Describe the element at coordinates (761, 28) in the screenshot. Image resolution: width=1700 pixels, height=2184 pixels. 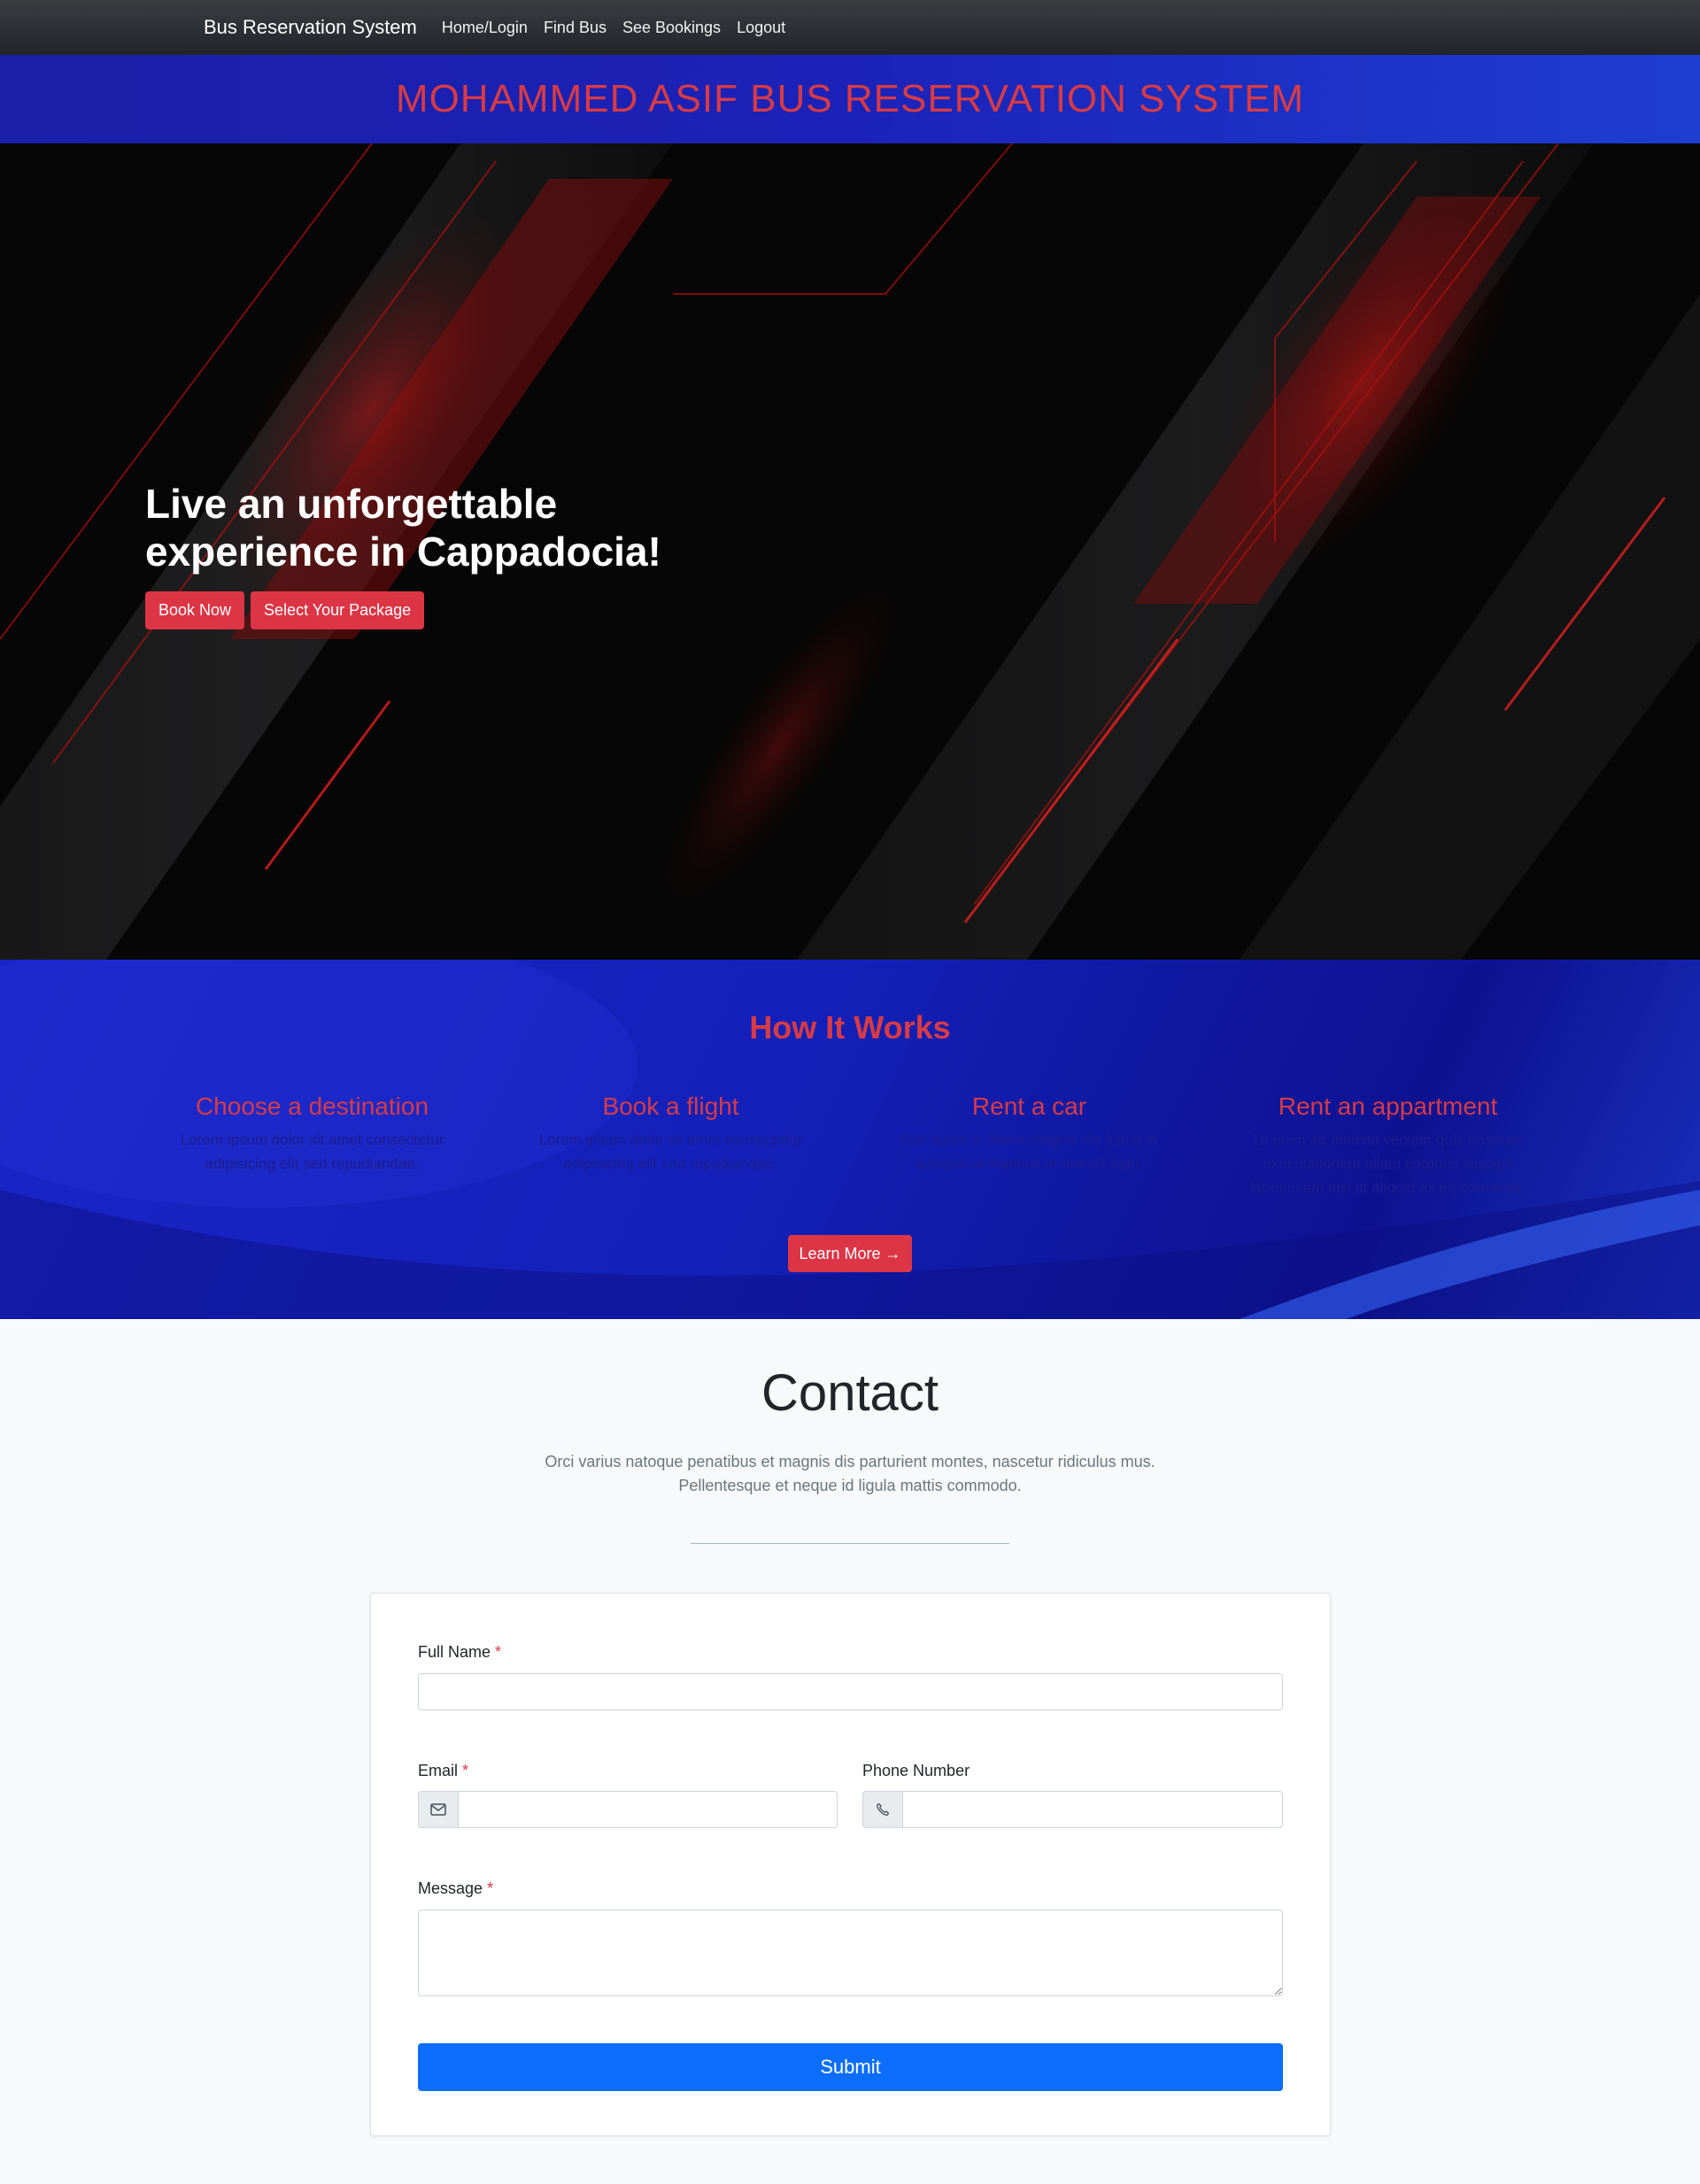
I see `nav-link-logout: Logout` at that location.